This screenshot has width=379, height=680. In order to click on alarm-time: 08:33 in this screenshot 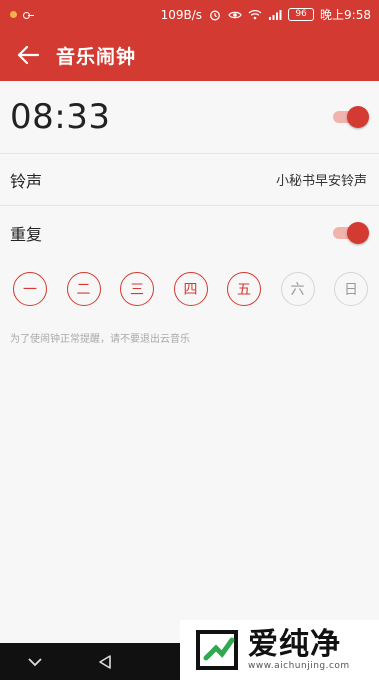, I will do `click(60, 117)`.